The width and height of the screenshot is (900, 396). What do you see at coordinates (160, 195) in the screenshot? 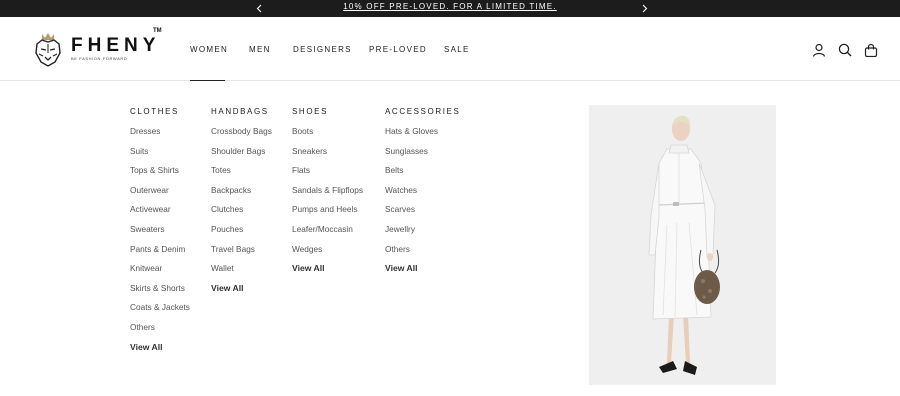
I see `menu-link: Outerwear` at bounding box center [160, 195].